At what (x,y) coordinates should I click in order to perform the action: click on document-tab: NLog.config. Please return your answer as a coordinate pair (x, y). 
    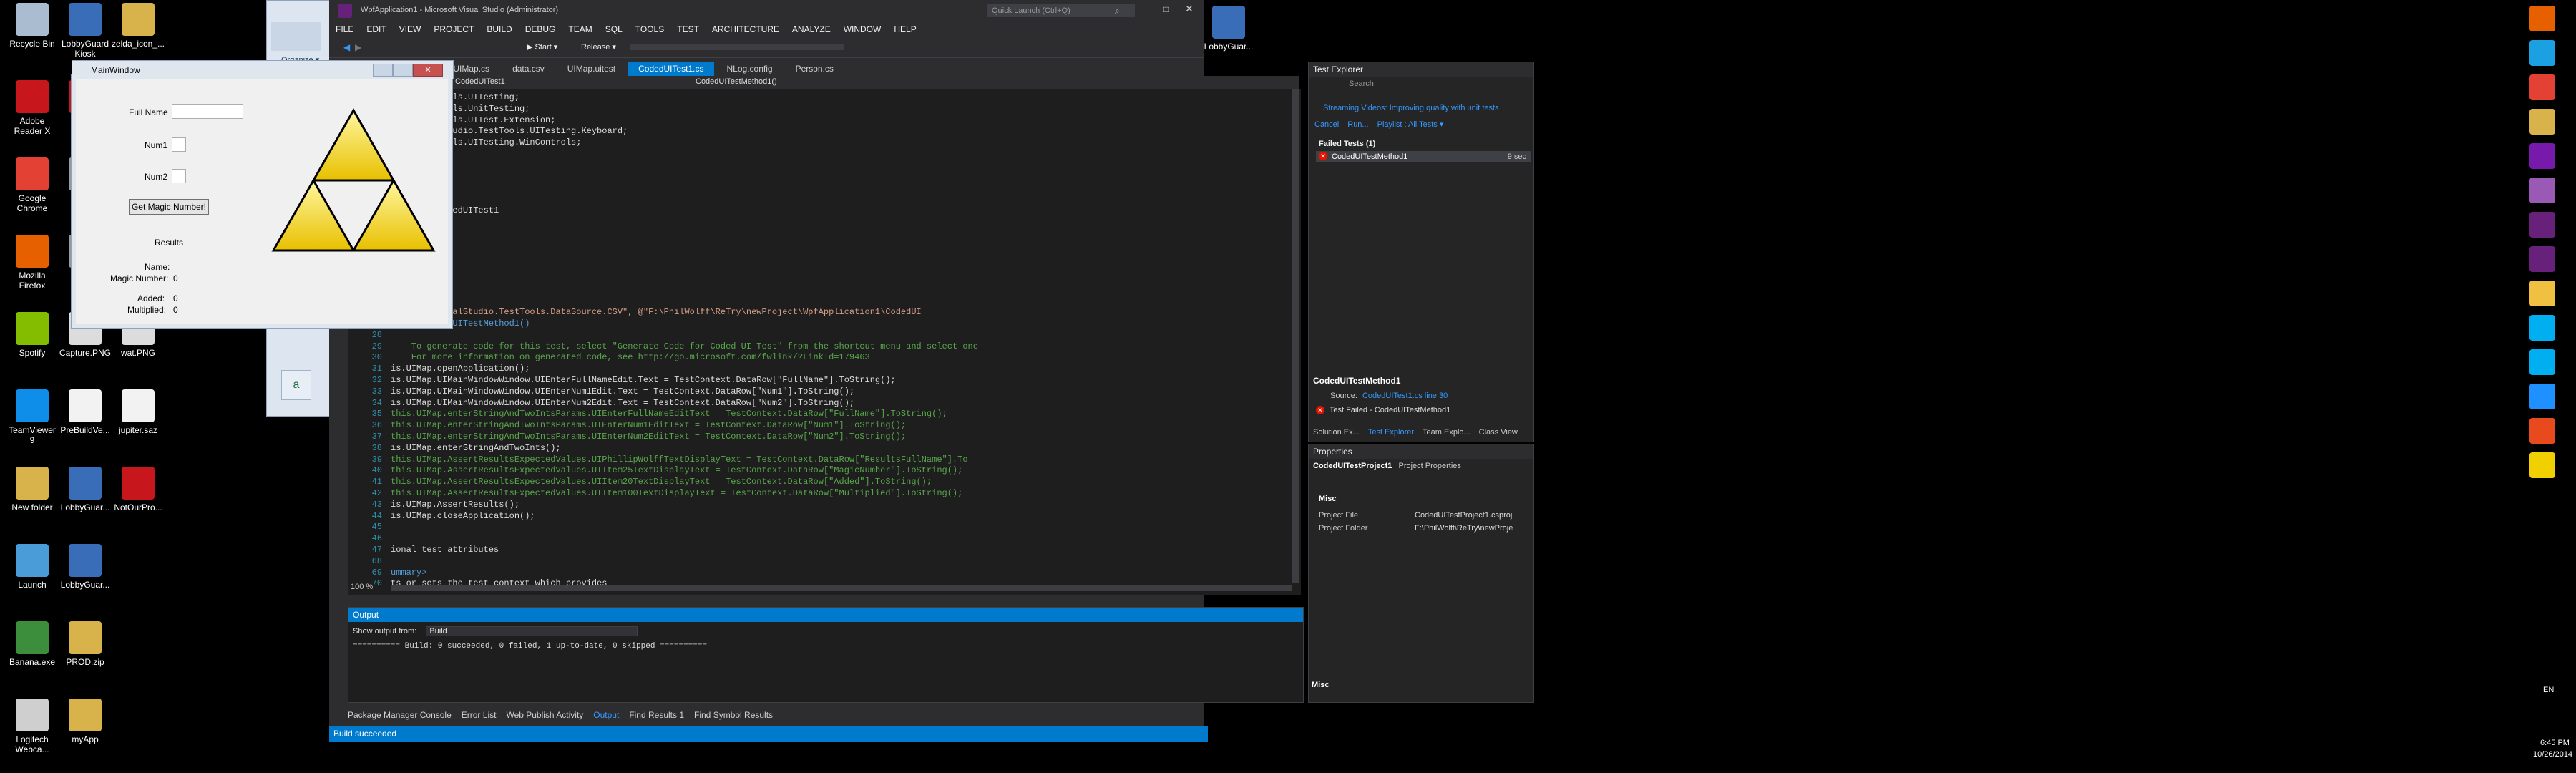
    Looking at the image, I should click on (750, 69).